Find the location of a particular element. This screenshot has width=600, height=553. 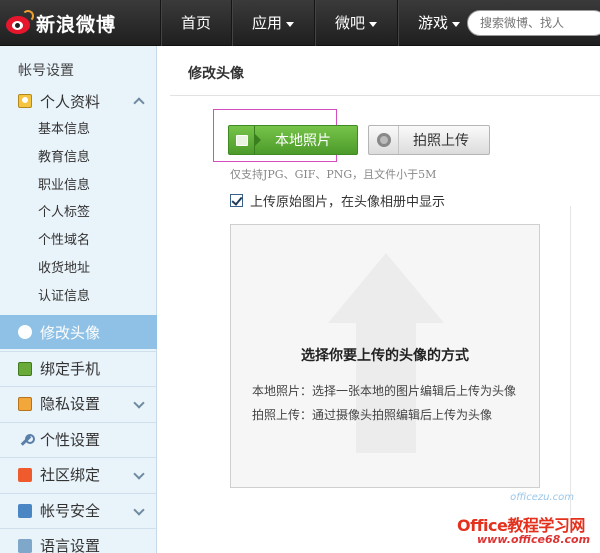

upload-area-local-desc: 本地照片：选择一张本地的图片编辑后上传为头像 is located at coordinates (384, 391).